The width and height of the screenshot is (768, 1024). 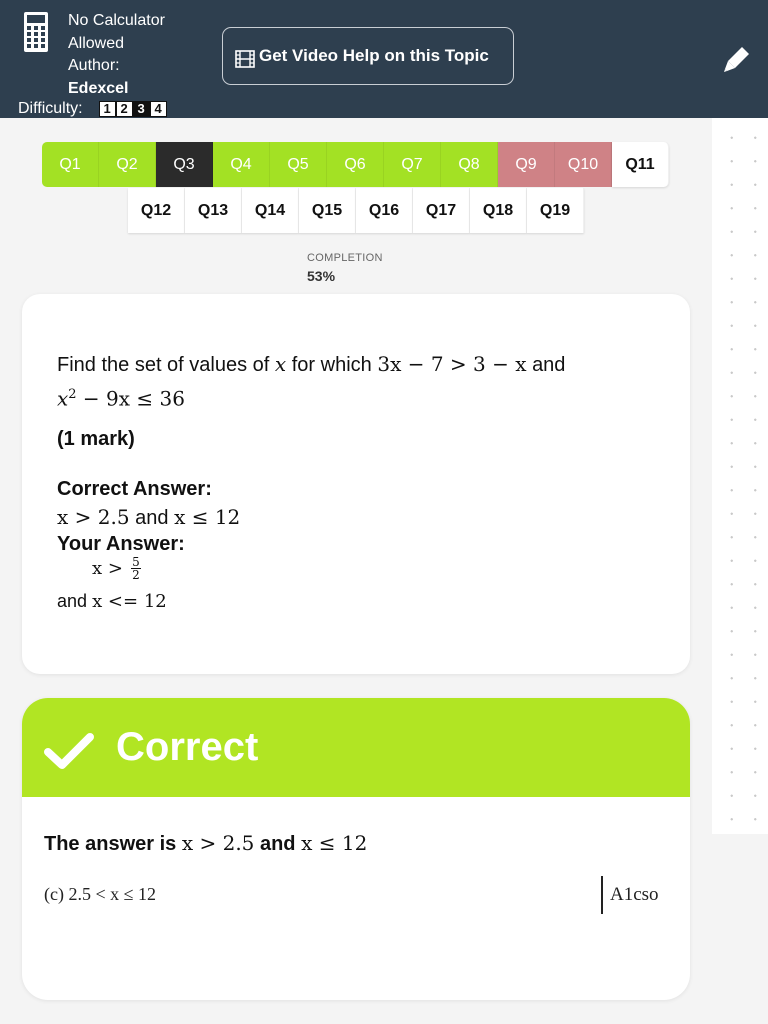 I want to click on question-nav-row-2: Q12 Q13 Q14 Q15 Q16 Q17 Q18 Q19, so click(x=356, y=210).